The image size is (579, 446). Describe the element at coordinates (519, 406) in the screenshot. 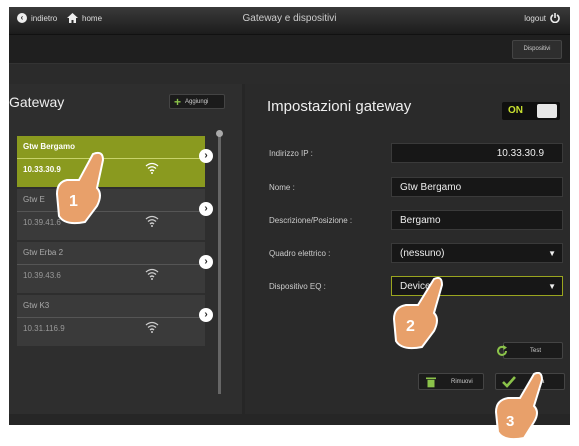

I see `hand-pointer-icon: 3` at that location.